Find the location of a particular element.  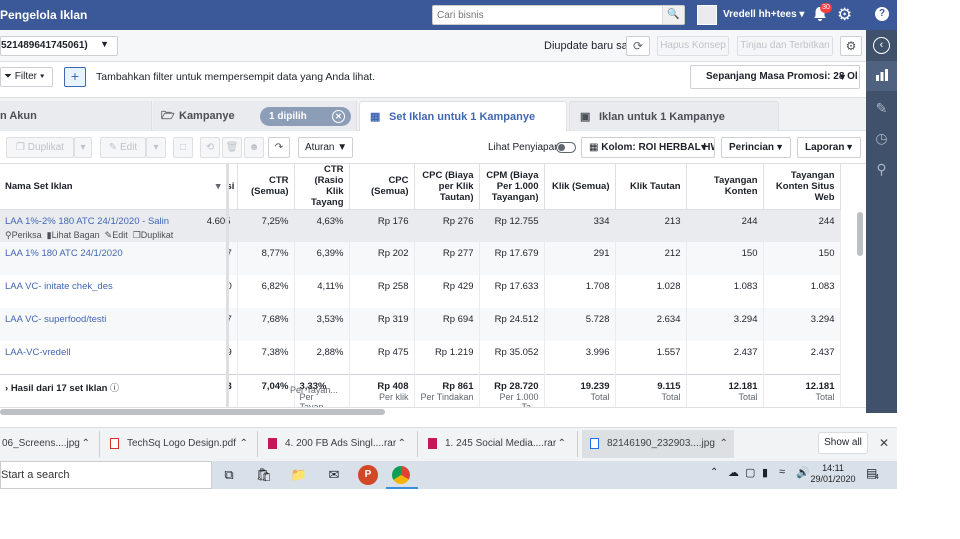

settings-gear-icon: ⚙ is located at coordinates (851, 46).